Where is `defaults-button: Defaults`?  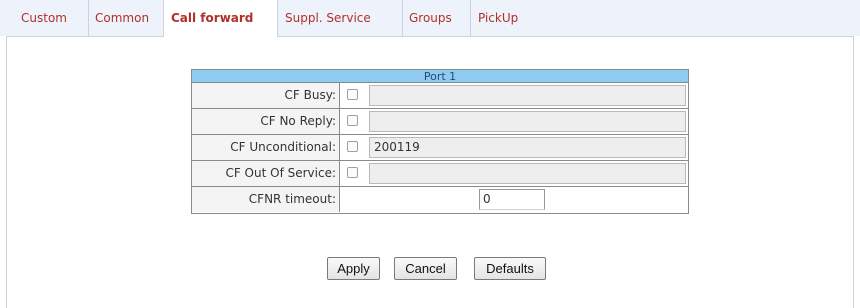
defaults-button: Defaults is located at coordinates (510, 268).